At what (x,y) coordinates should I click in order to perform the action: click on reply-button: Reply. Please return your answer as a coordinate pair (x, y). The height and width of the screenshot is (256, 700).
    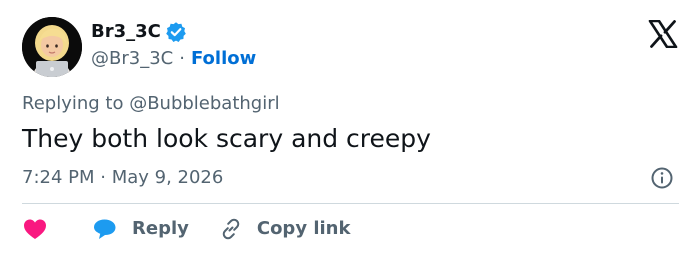
    Looking at the image, I should click on (140, 229).